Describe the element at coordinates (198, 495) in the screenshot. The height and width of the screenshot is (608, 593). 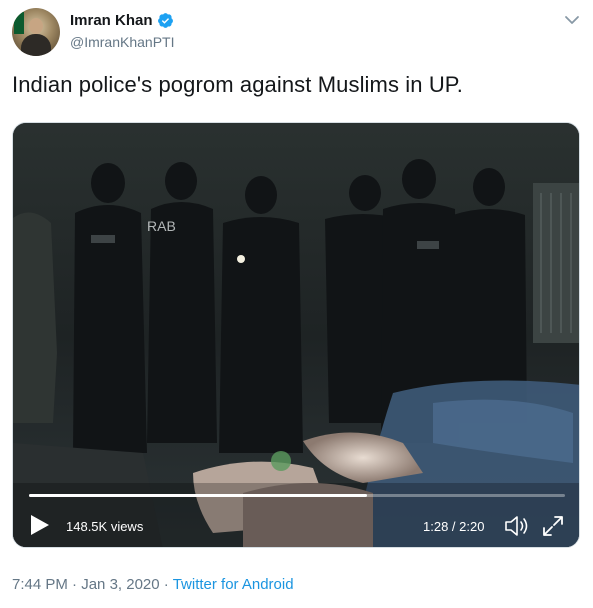
I see `video-progress-fill` at that location.